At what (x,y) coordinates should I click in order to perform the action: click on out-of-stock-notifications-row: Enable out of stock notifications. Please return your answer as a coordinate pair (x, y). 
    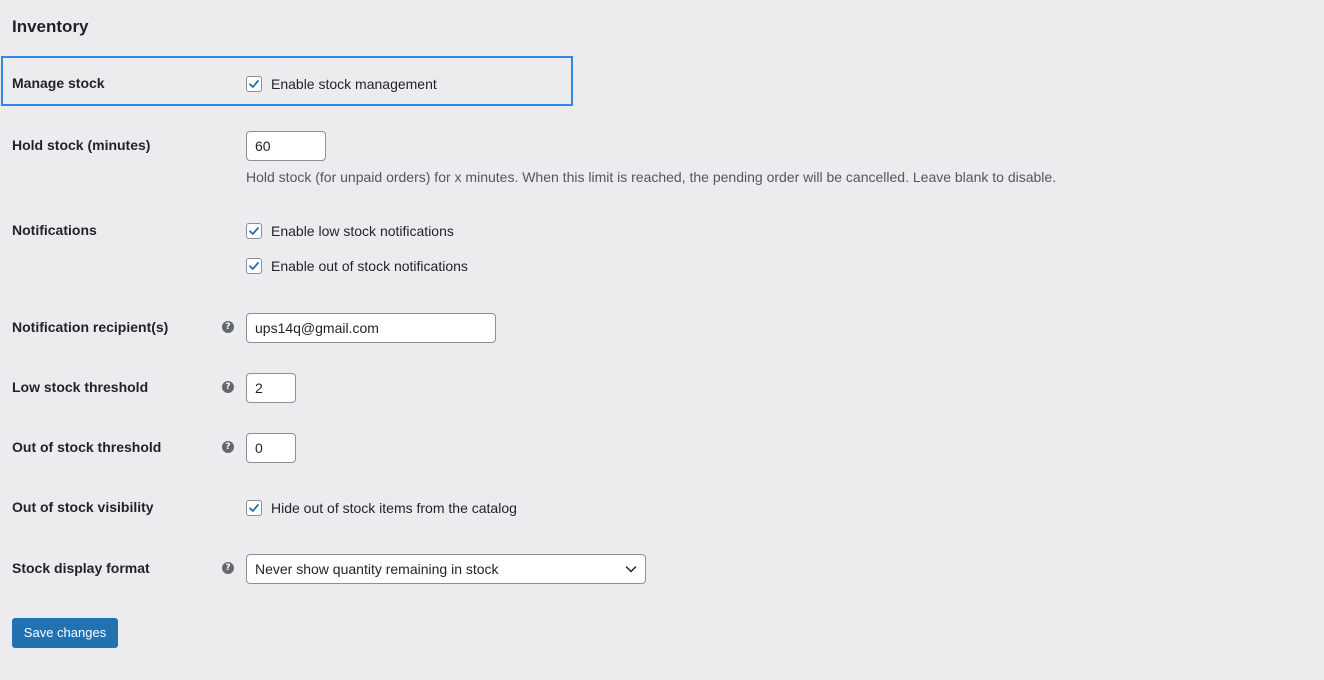
    Looking at the image, I should click on (357, 266).